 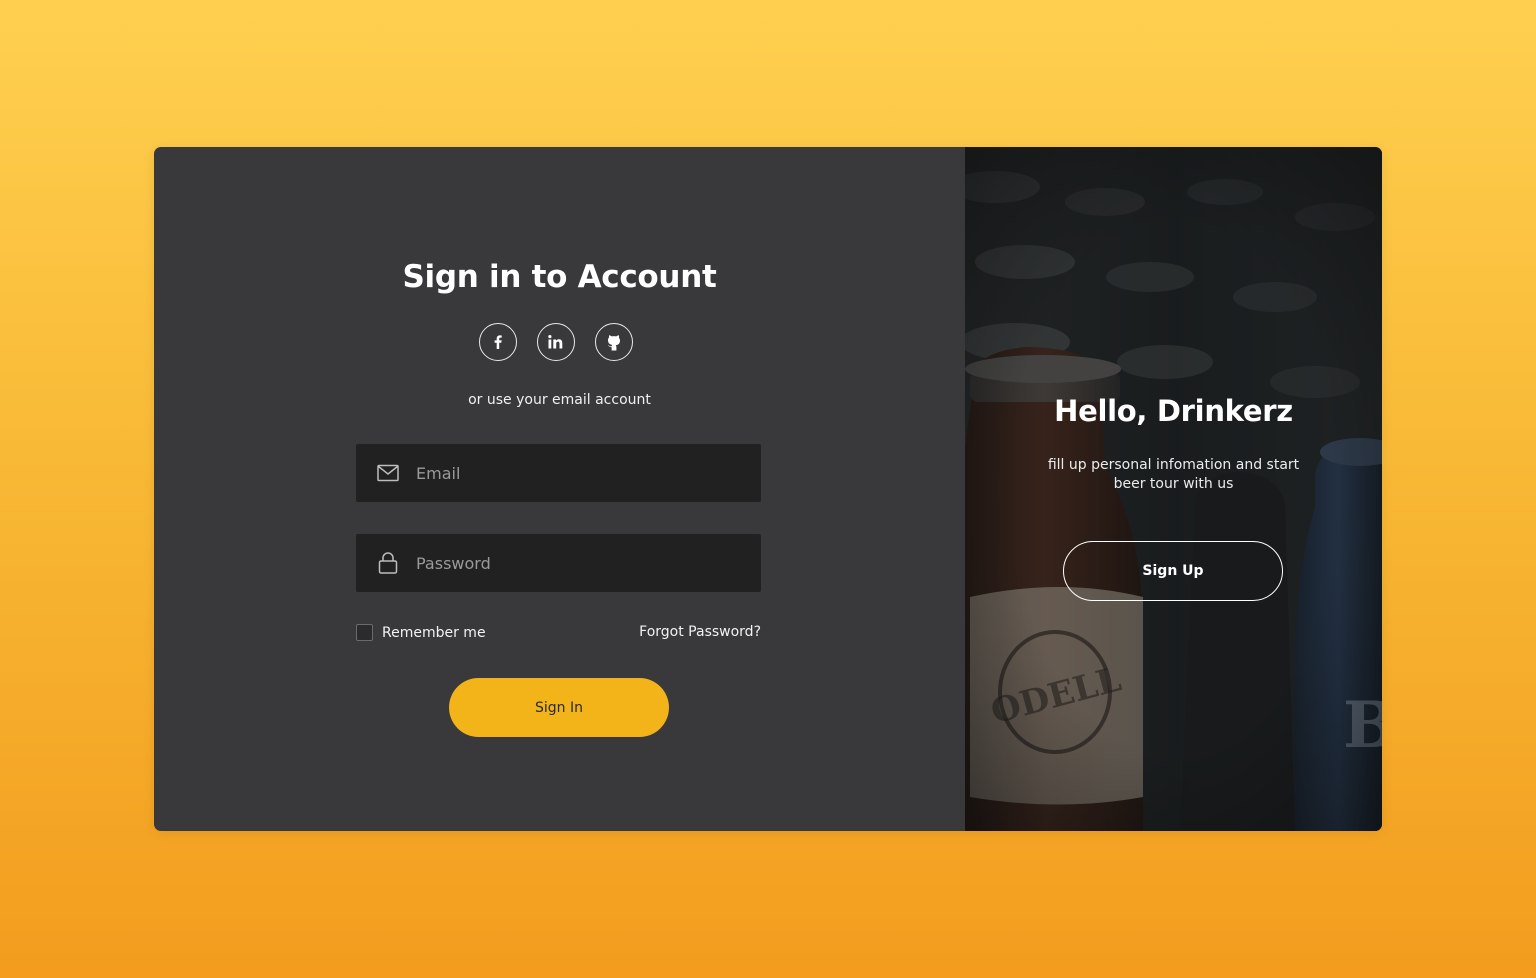 What do you see at coordinates (700, 632) in the screenshot?
I see `forgot-password-link: Forgot Password?` at bounding box center [700, 632].